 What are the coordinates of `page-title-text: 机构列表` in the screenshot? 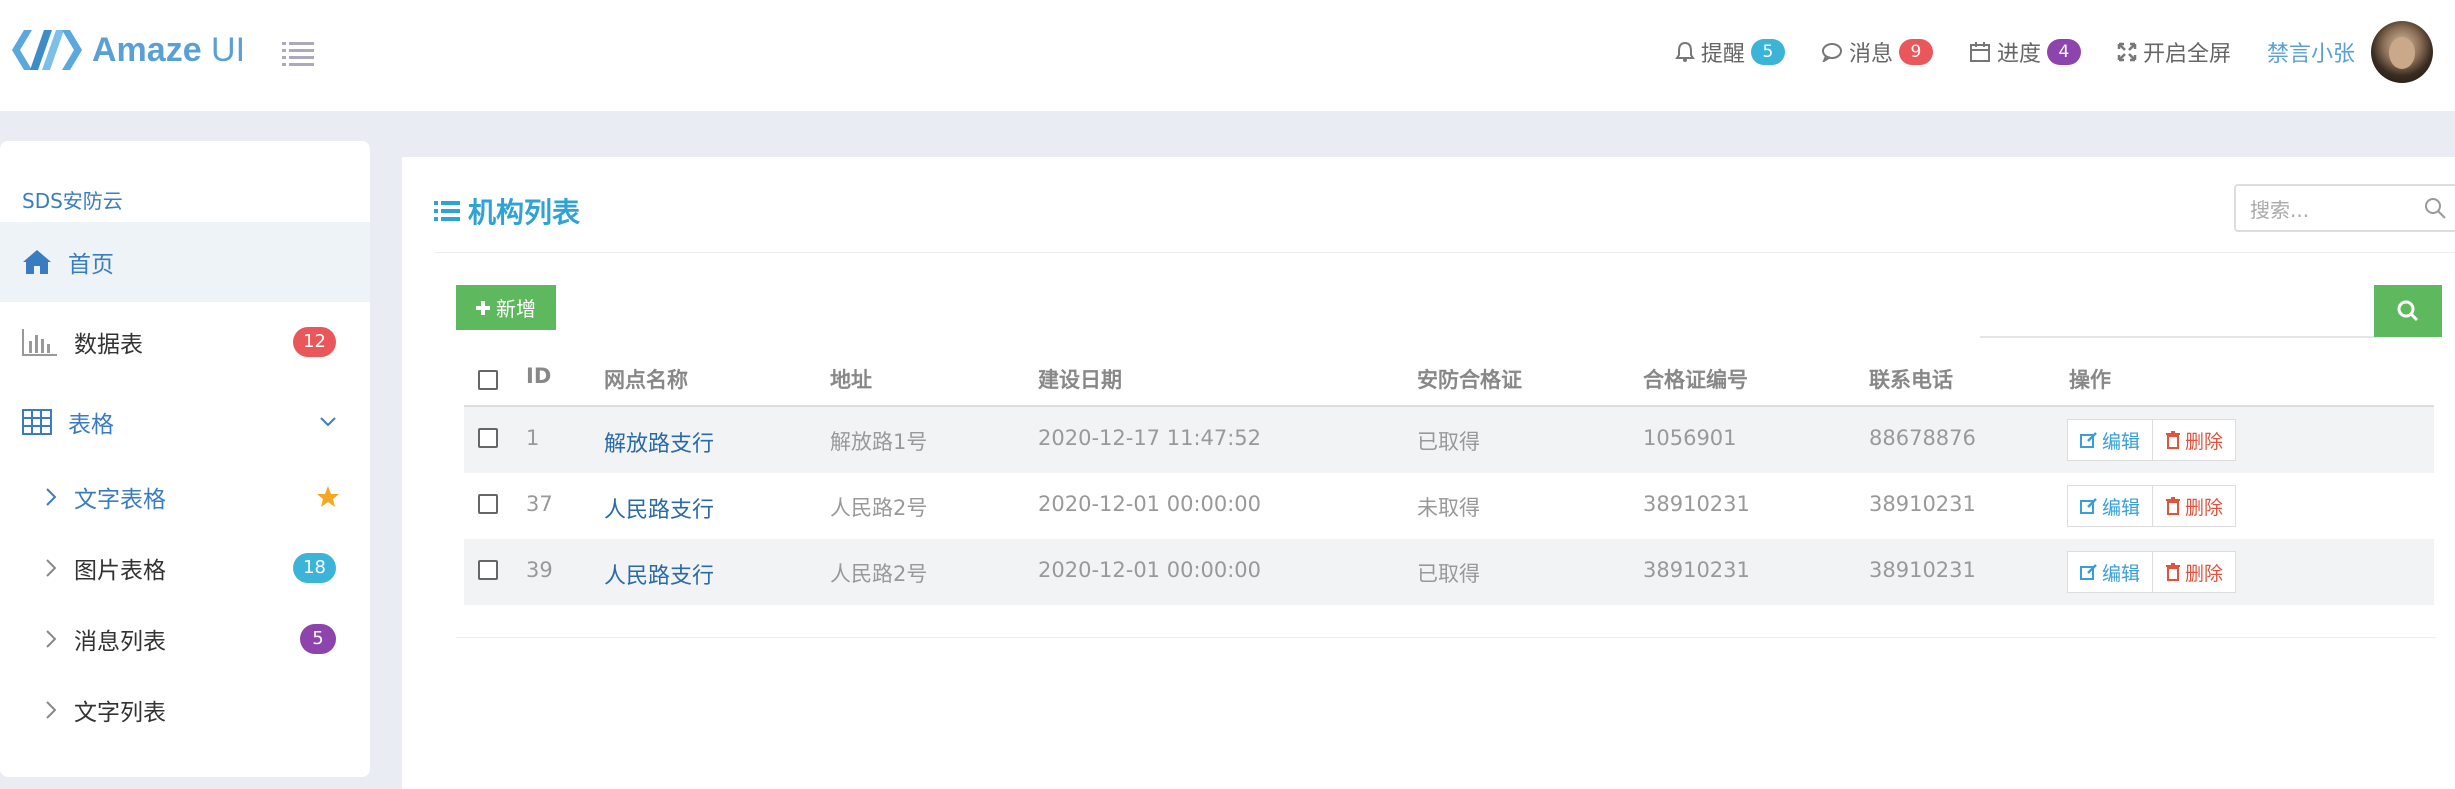 It's located at (524, 212).